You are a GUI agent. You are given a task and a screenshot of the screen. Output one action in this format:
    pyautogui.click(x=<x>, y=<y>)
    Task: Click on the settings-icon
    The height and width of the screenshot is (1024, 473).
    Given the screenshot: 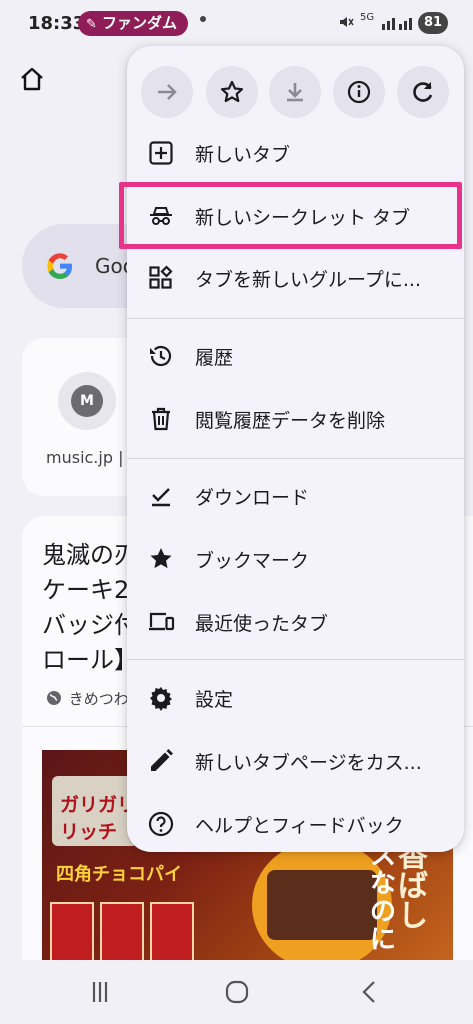 What is the action you would take?
    pyautogui.click(x=161, y=699)
    